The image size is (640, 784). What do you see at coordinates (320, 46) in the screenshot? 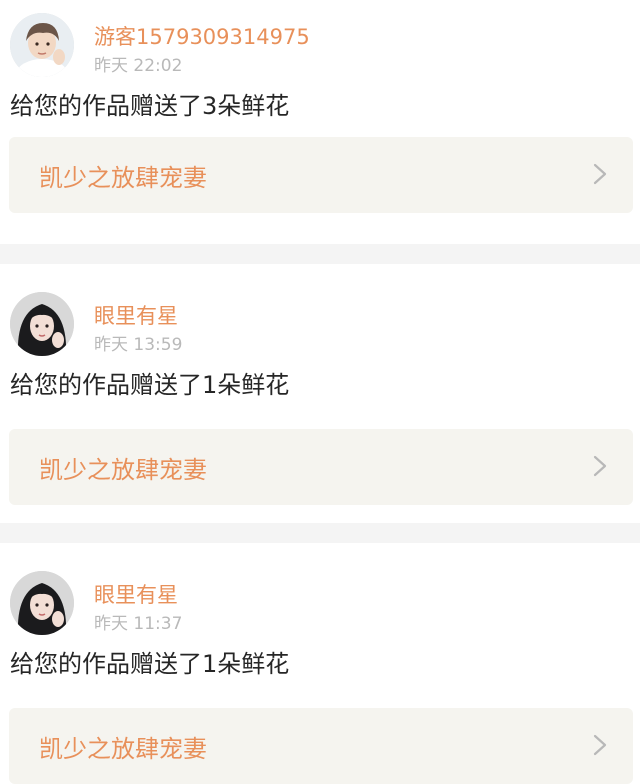
I see `notification-header: 游客1579309314975 昨天 22:02` at bounding box center [320, 46].